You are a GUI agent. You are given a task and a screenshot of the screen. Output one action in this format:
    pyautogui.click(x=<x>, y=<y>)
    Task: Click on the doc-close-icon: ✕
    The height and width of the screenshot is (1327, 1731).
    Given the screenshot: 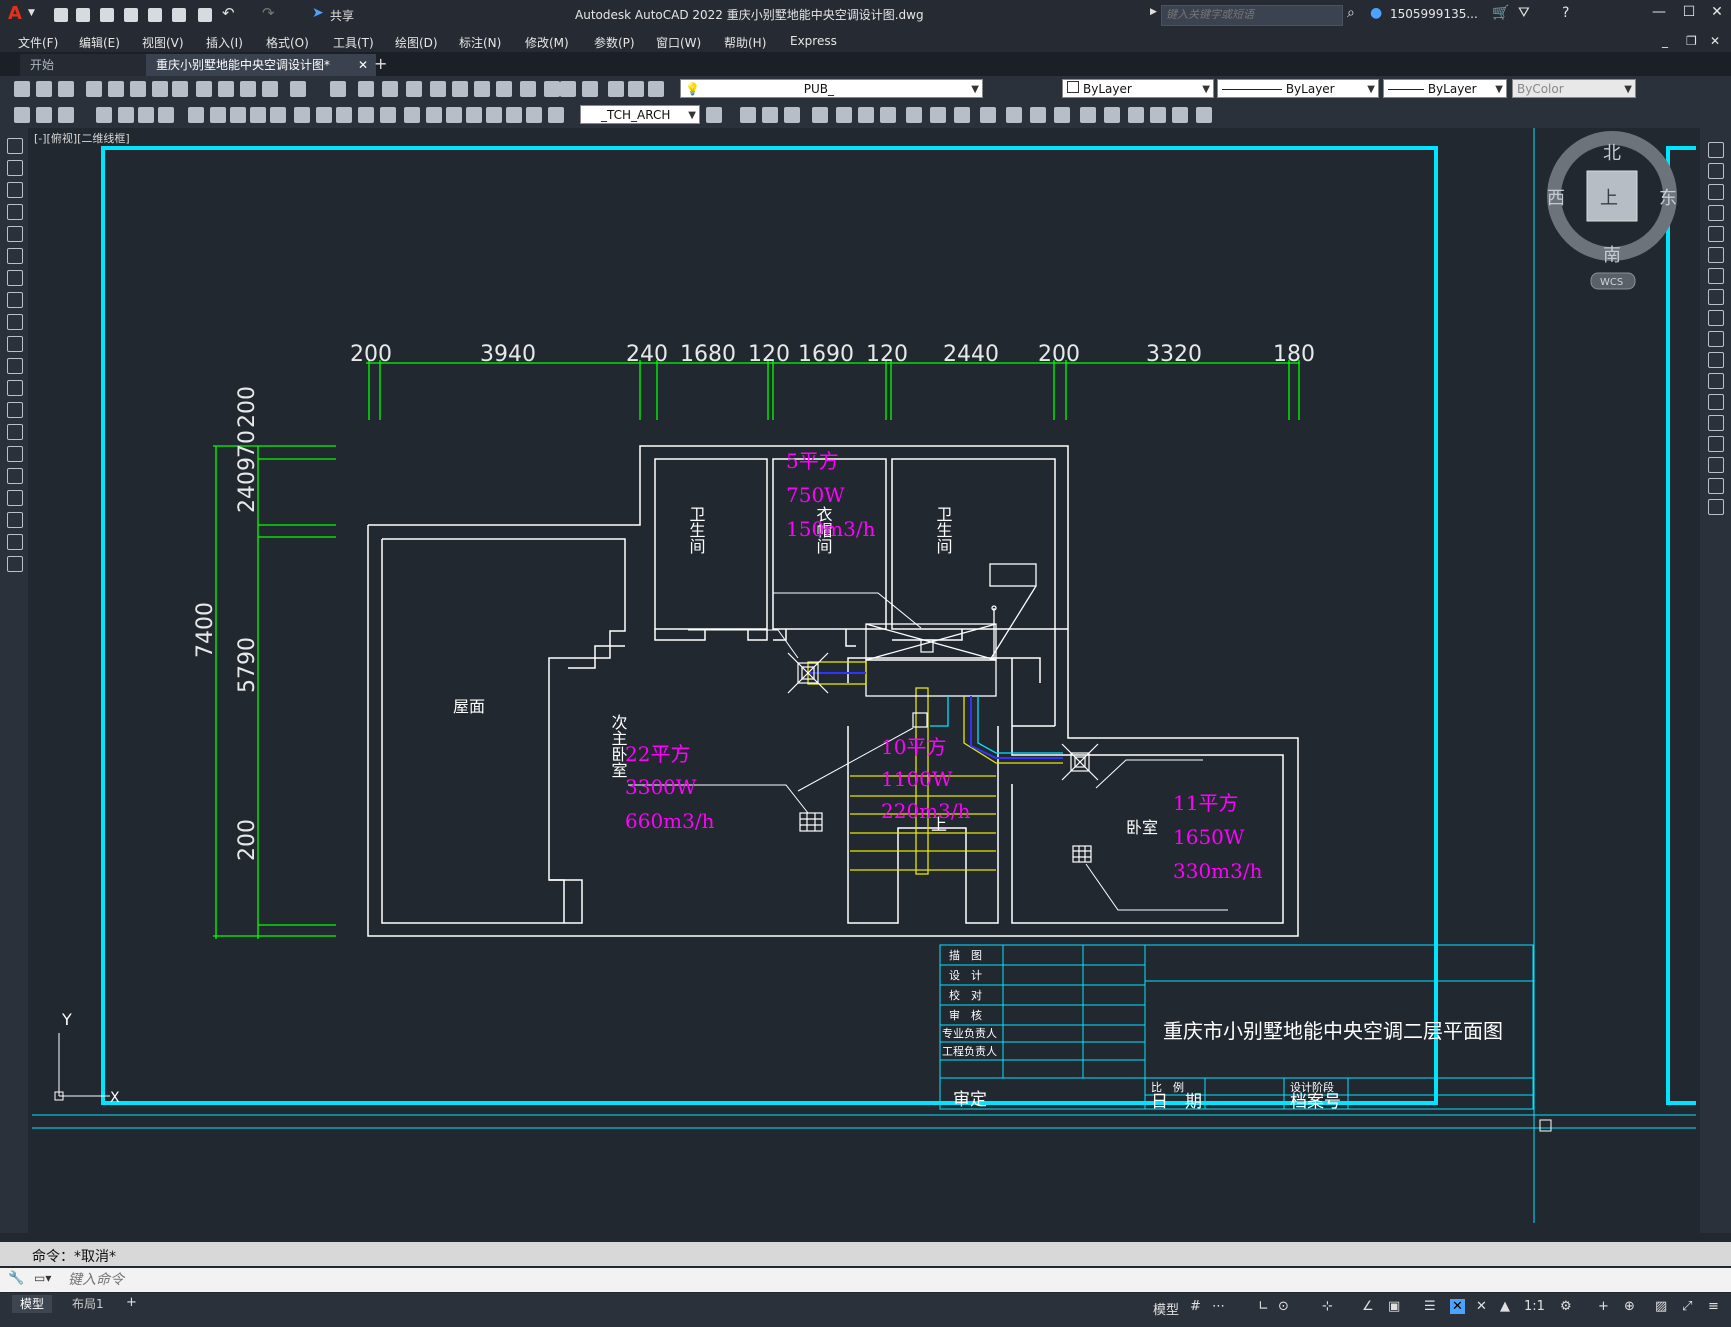 What is the action you would take?
    pyautogui.click(x=1715, y=41)
    